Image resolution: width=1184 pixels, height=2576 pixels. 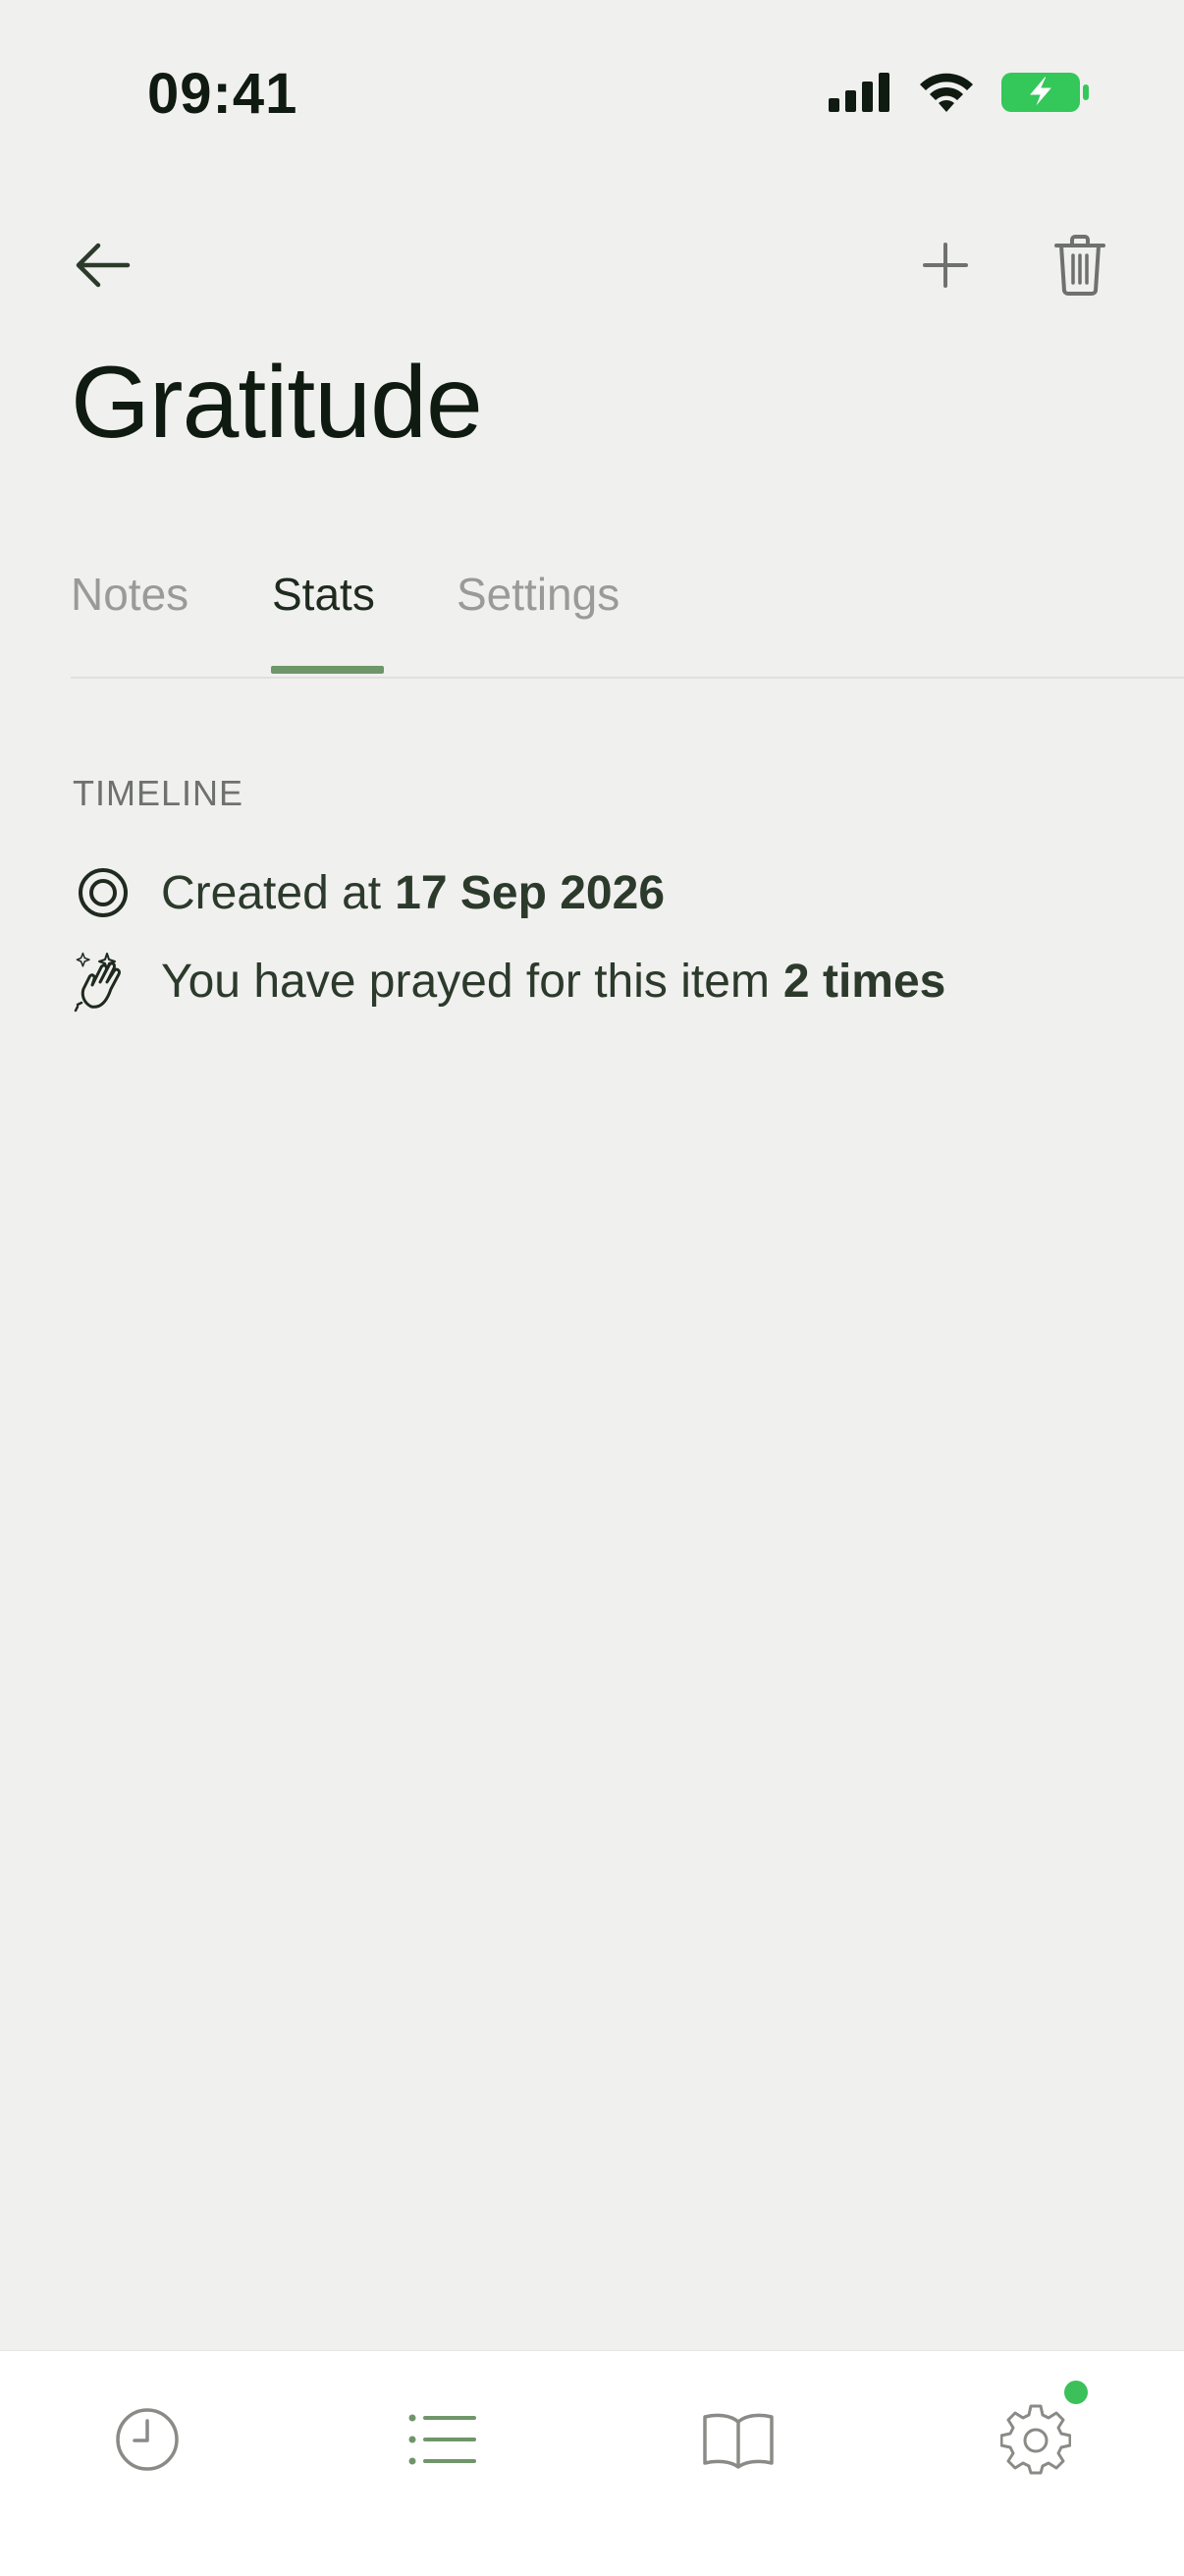 I want to click on bottom-tab-bar, so click(x=592, y=2463).